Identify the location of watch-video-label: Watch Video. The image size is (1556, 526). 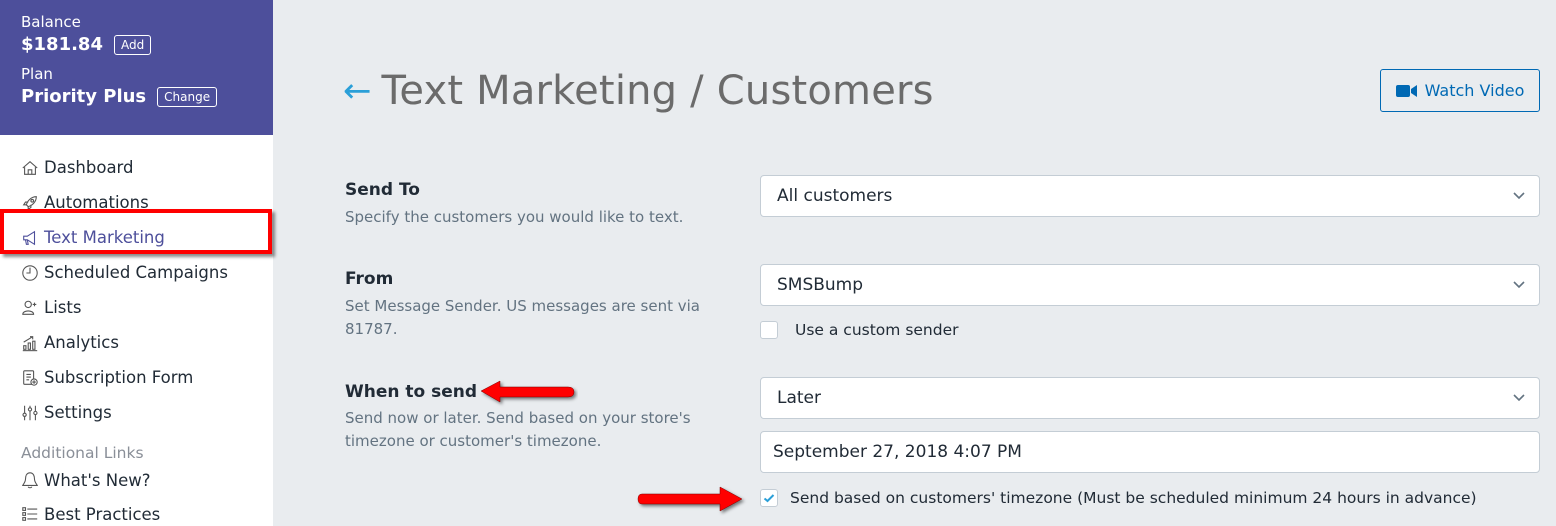
(1474, 90).